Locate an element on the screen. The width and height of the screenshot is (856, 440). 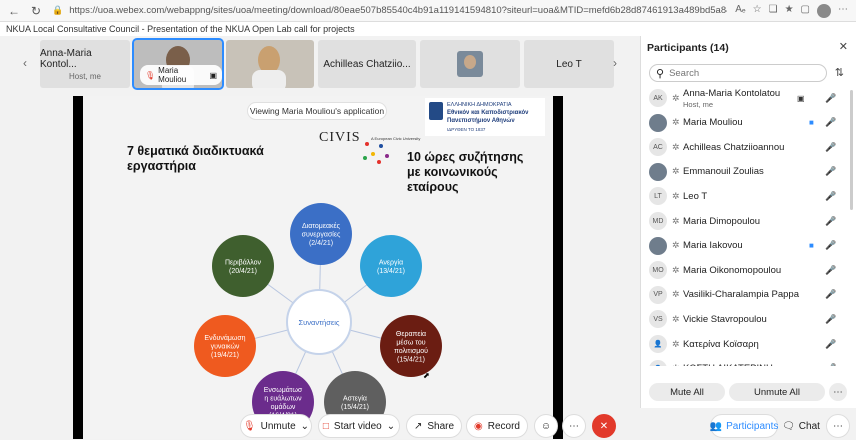
center-label: Συναντήσεις is located at coordinates (319, 322).